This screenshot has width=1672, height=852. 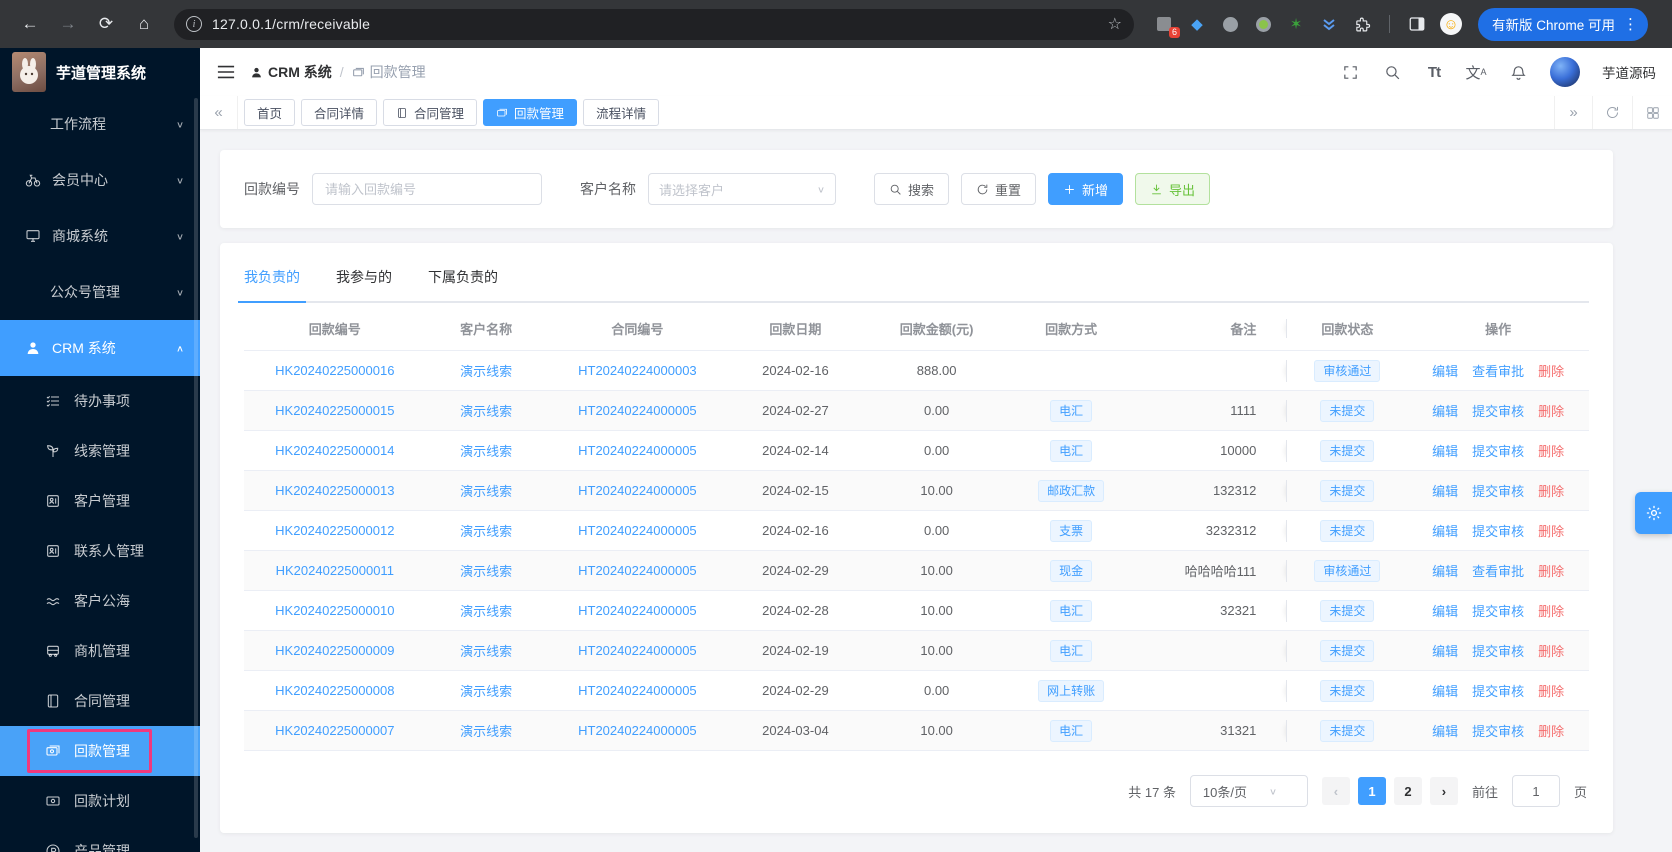 I want to click on sidebar-item-member-center: 会员中心 ∨, so click(x=100, y=180).